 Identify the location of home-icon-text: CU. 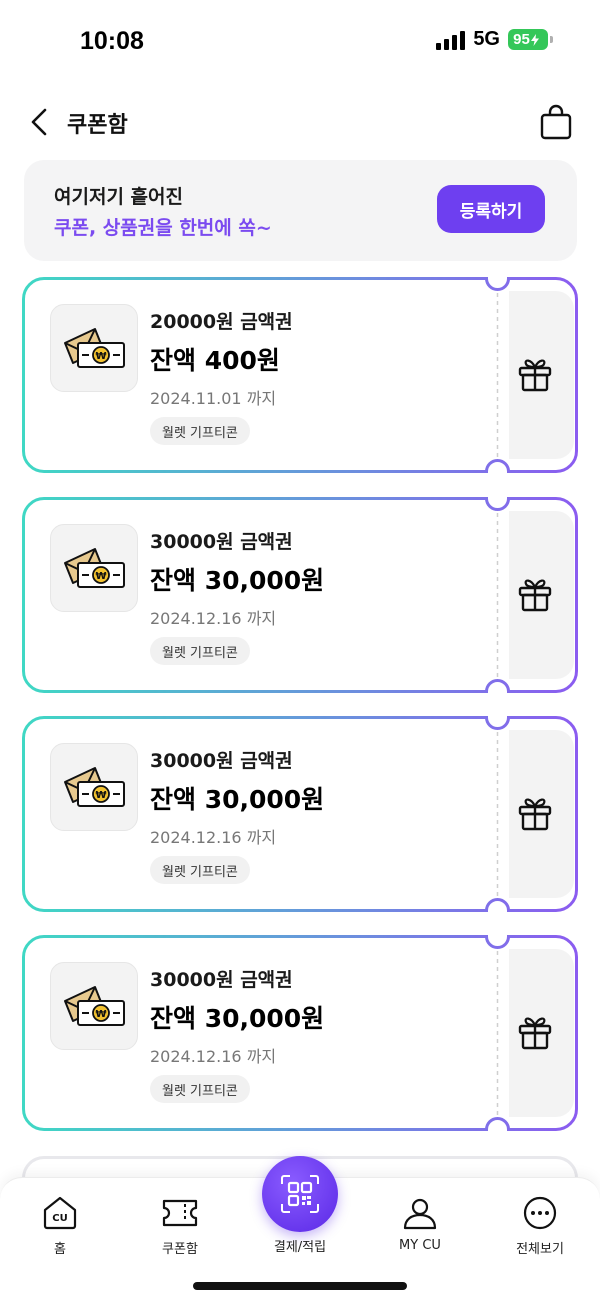
(59, 1218).